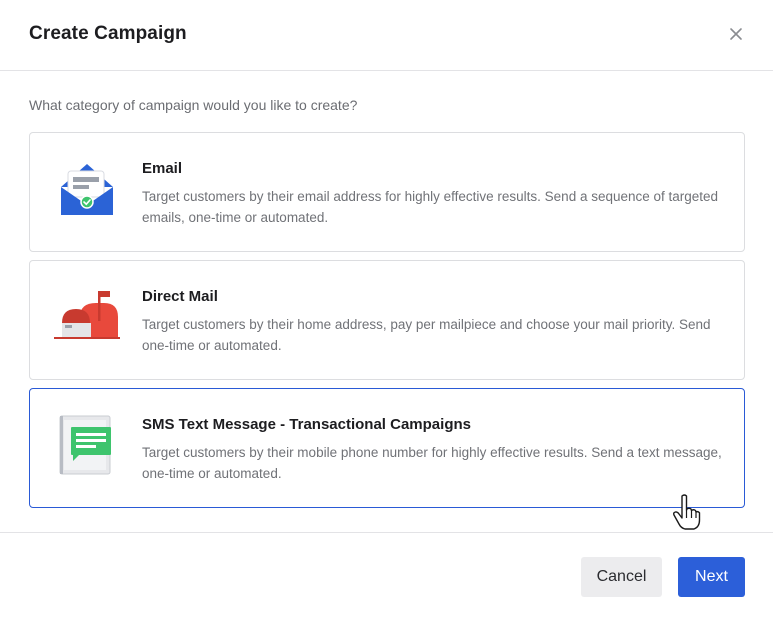 Image resolution: width=773 pixels, height=618 pixels. Describe the element at coordinates (87, 318) in the screenshot. I see `mailbox-icon` at that location.